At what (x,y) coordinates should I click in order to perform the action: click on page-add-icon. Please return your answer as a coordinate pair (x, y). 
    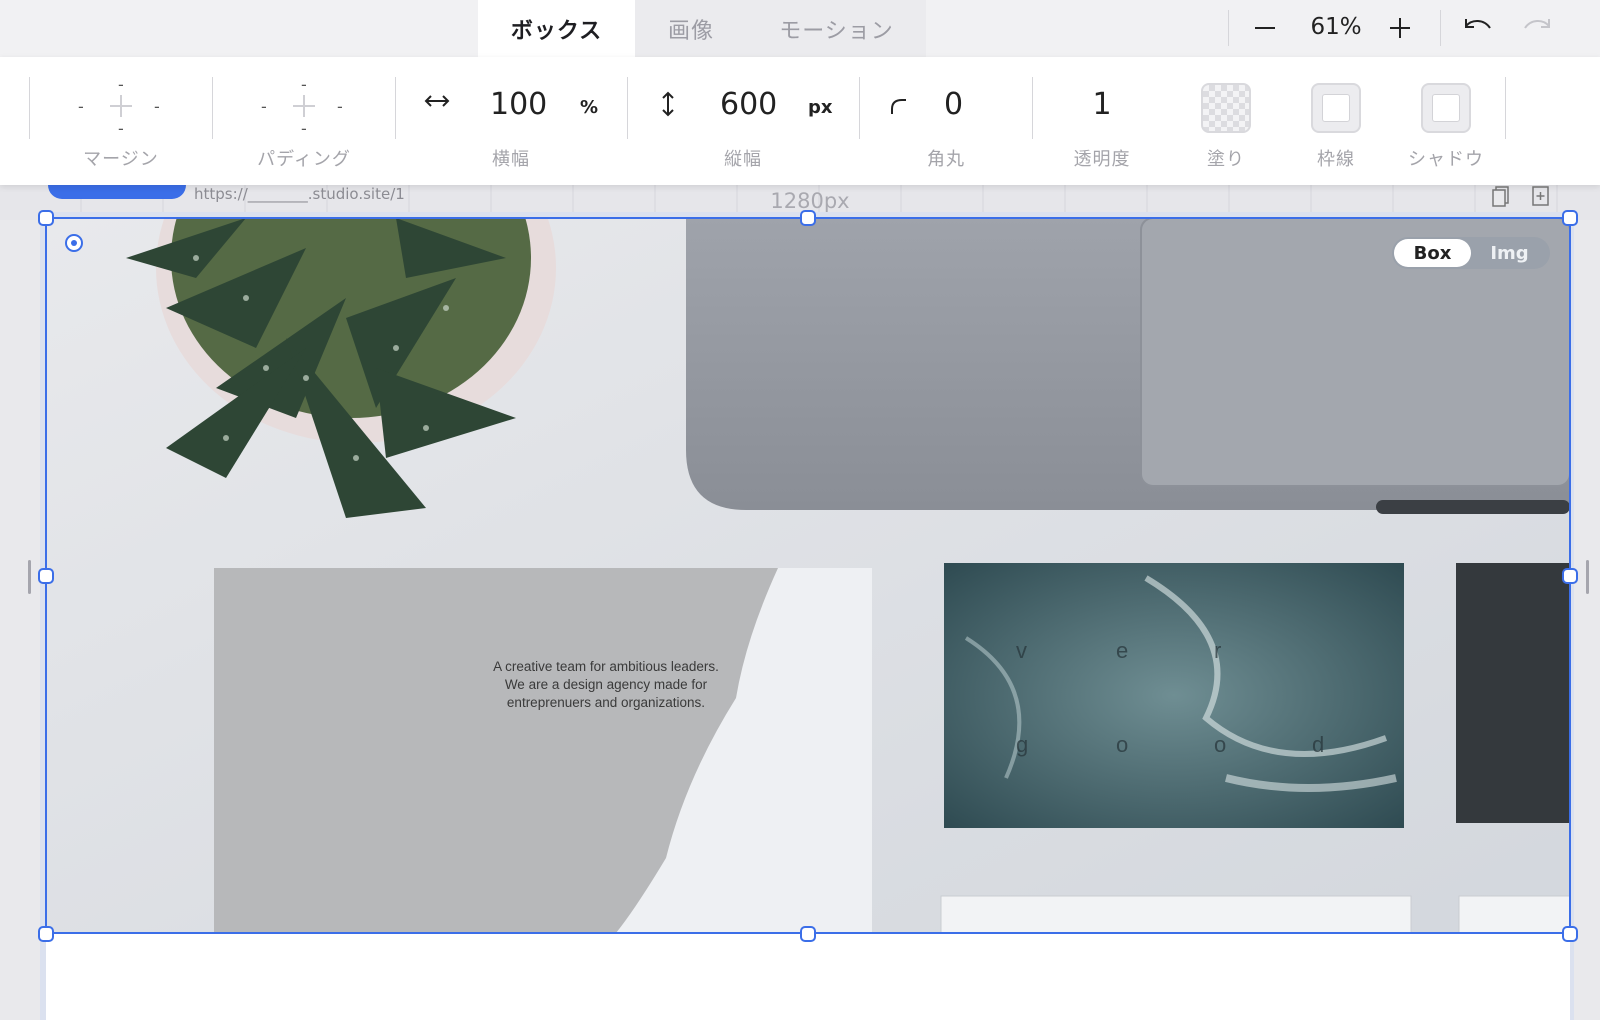
    Looking at the image, I should click on (1541, 196).